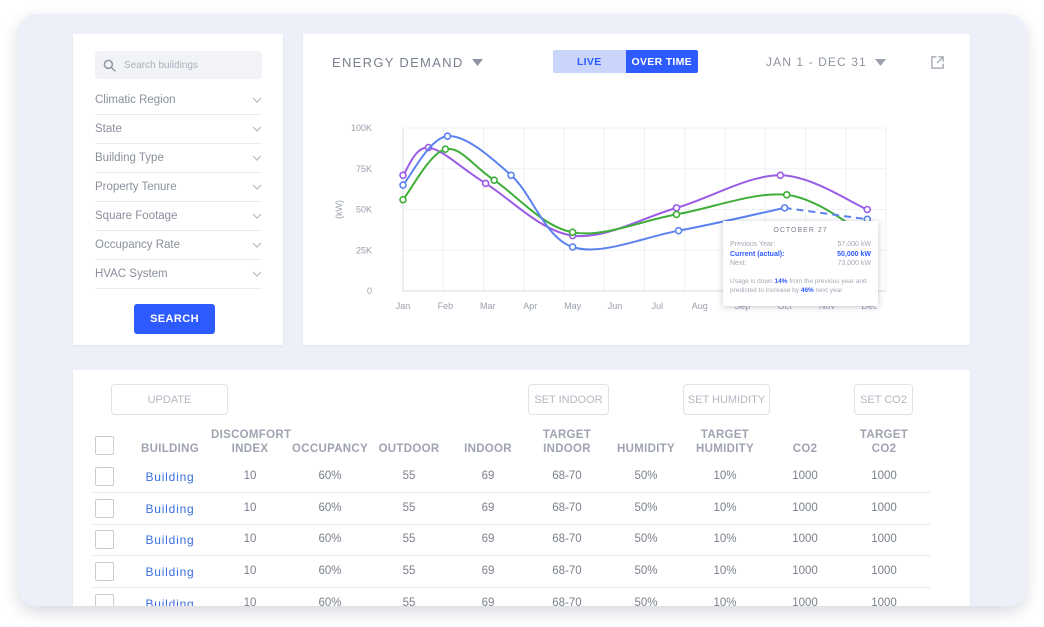 This screenshot has height=627, width=1044. Describe the element at coordinates (364, 210) in the screenshot. I see `y-tick-label: 50K` at that location.